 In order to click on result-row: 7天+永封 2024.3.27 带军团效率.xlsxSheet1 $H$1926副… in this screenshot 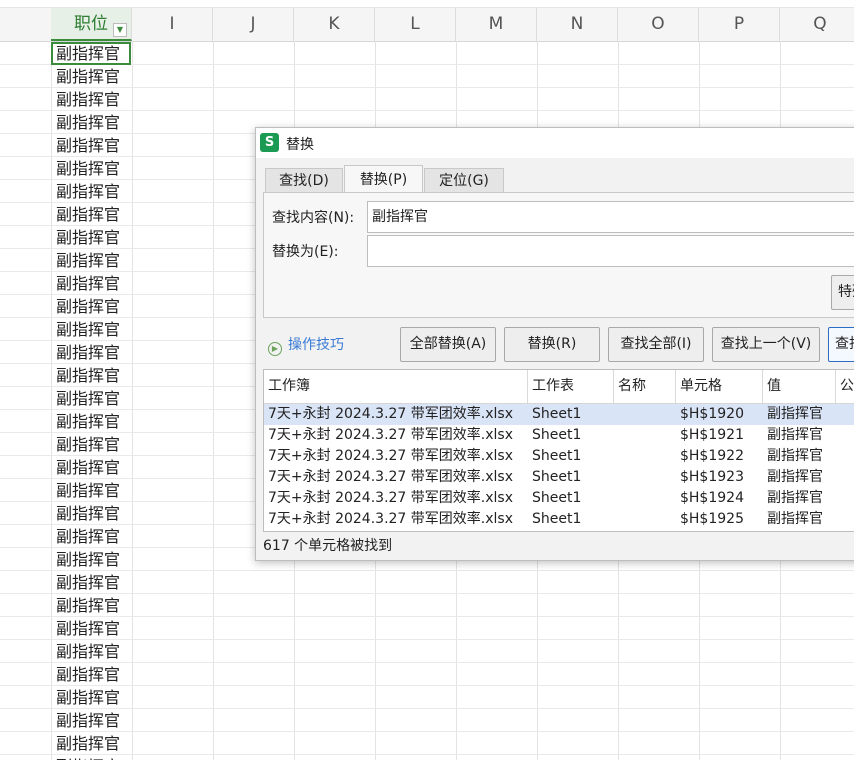, I will do `click(559, 530)`.